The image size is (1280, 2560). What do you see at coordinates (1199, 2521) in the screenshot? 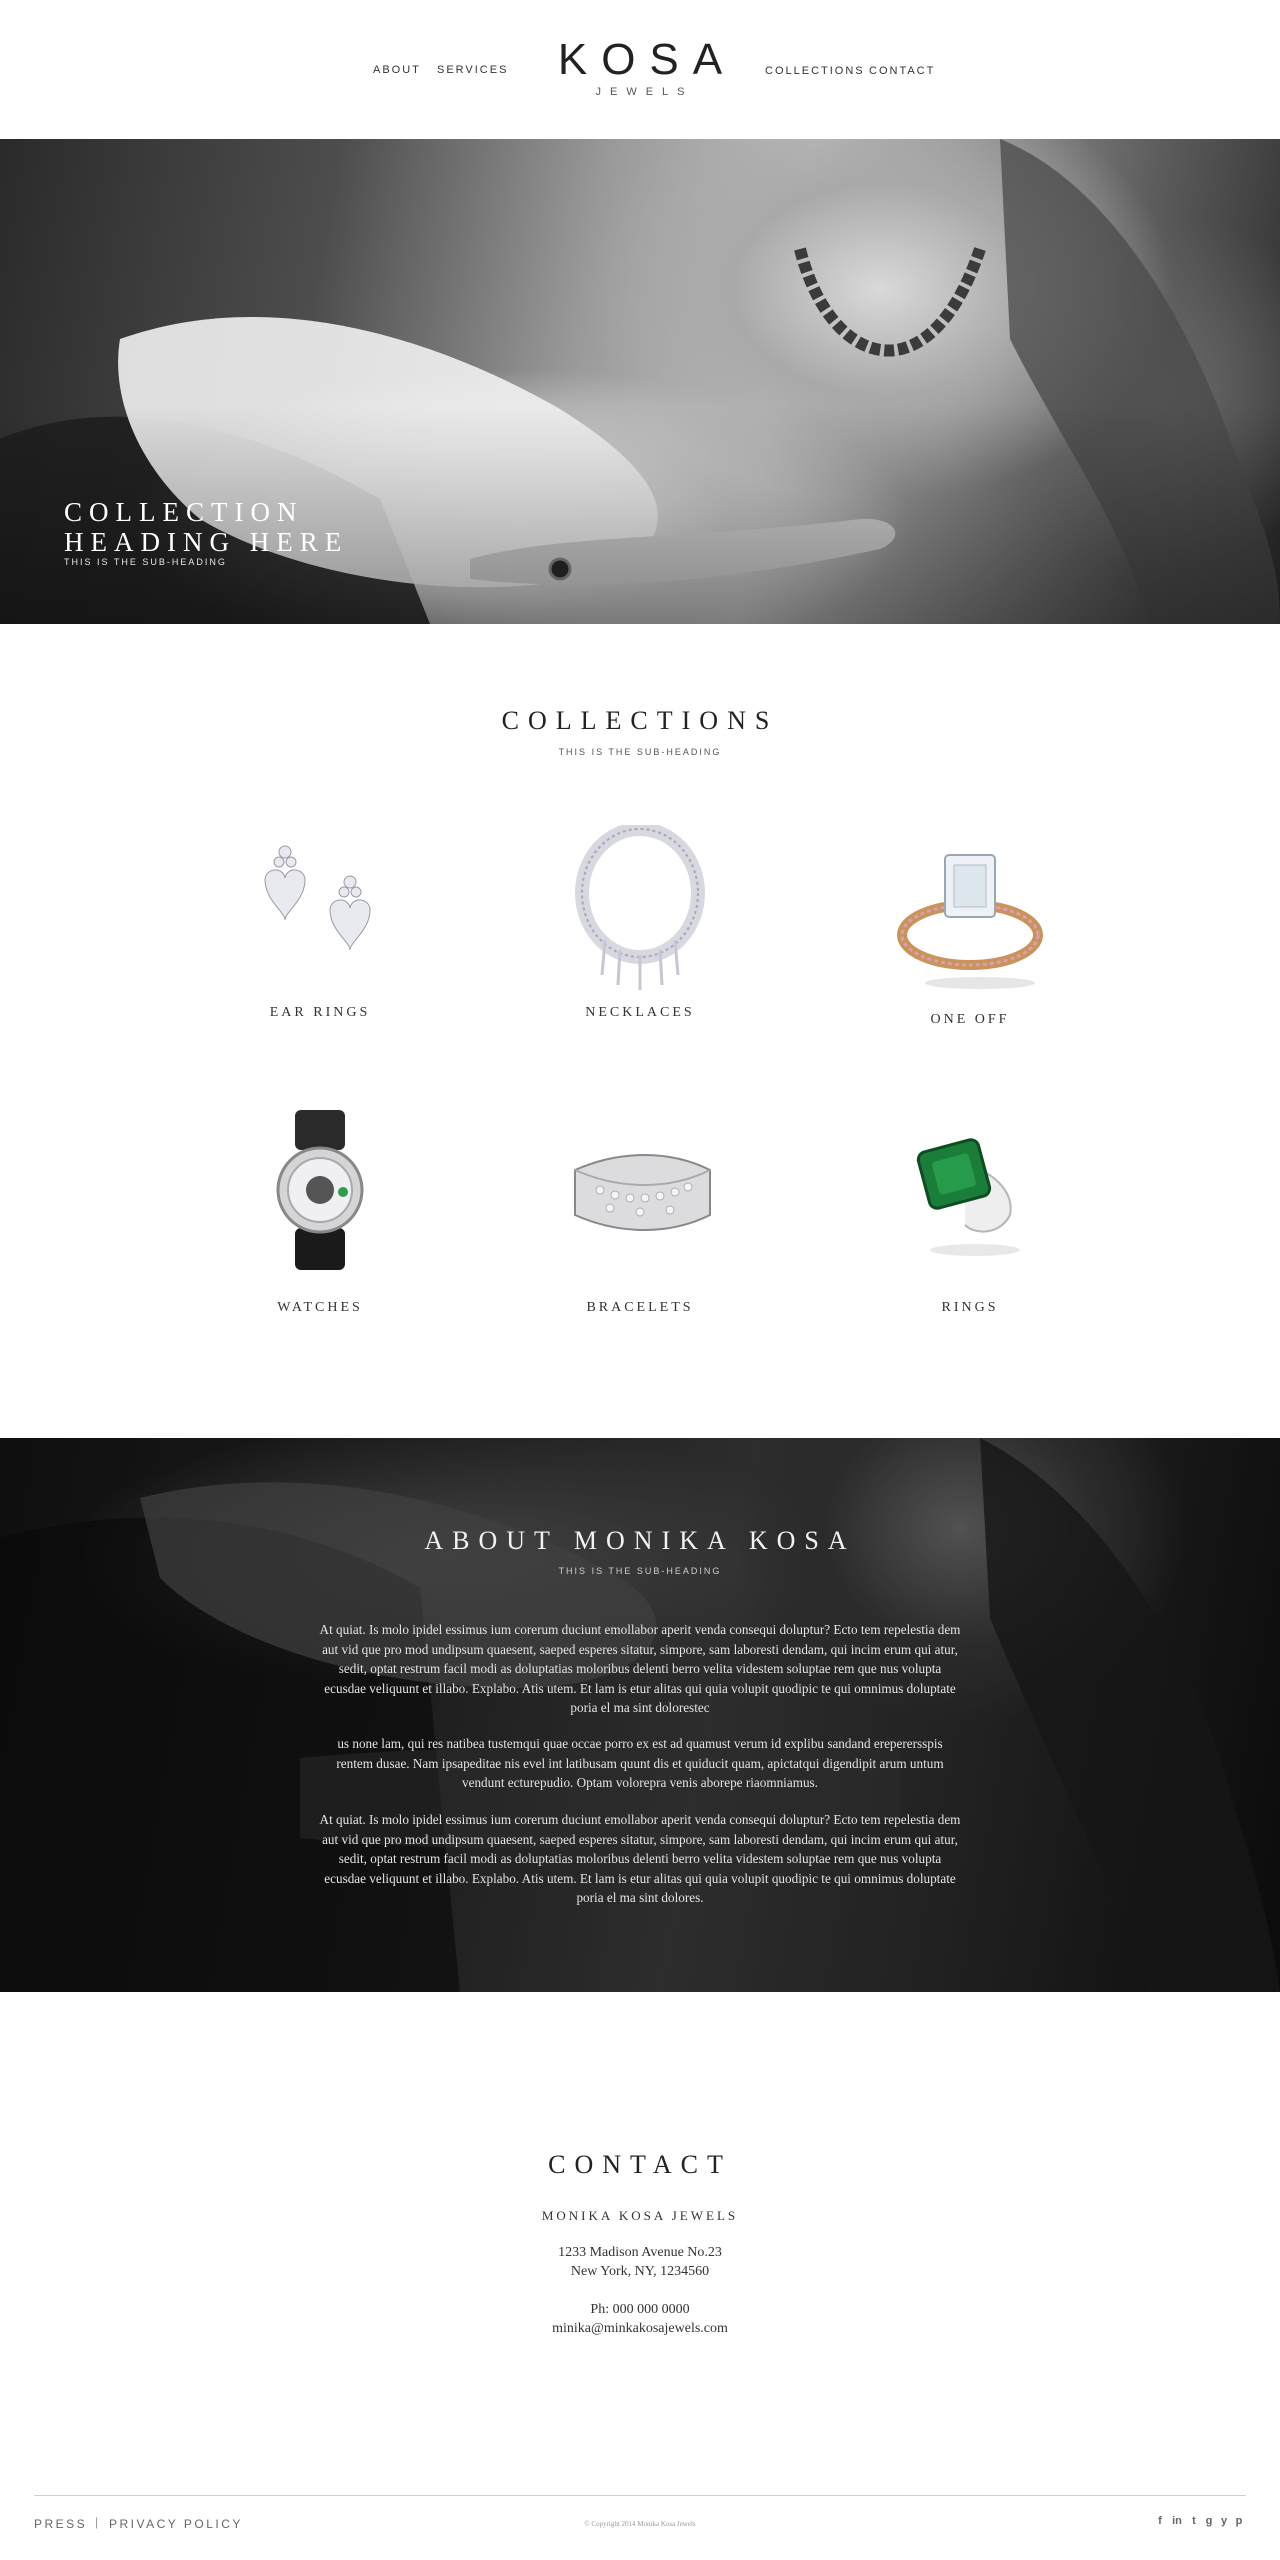
I see `social-links: f in t g y p` at bounding box center [1199, 2521].